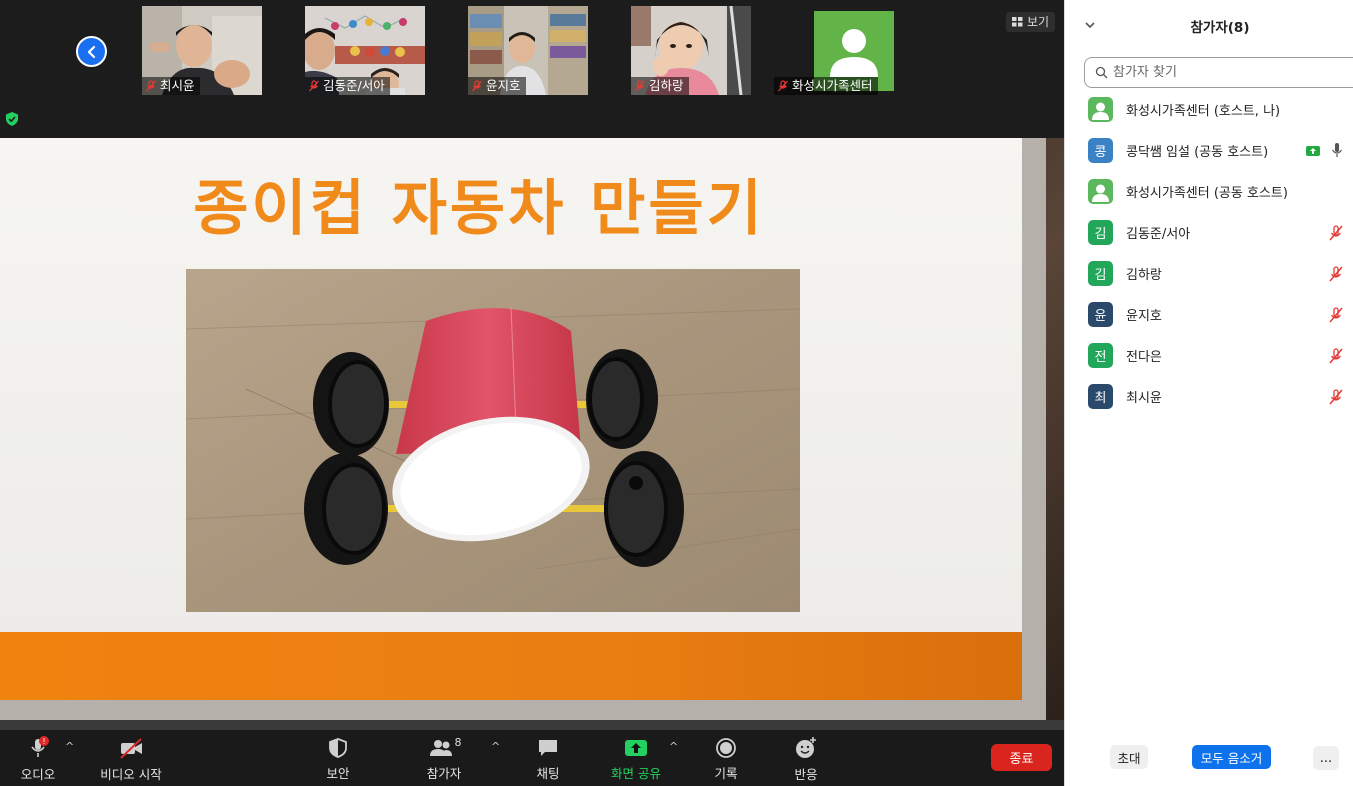  I want to click on thumbnail-name-tag: 윤지호, so click(497, 86).